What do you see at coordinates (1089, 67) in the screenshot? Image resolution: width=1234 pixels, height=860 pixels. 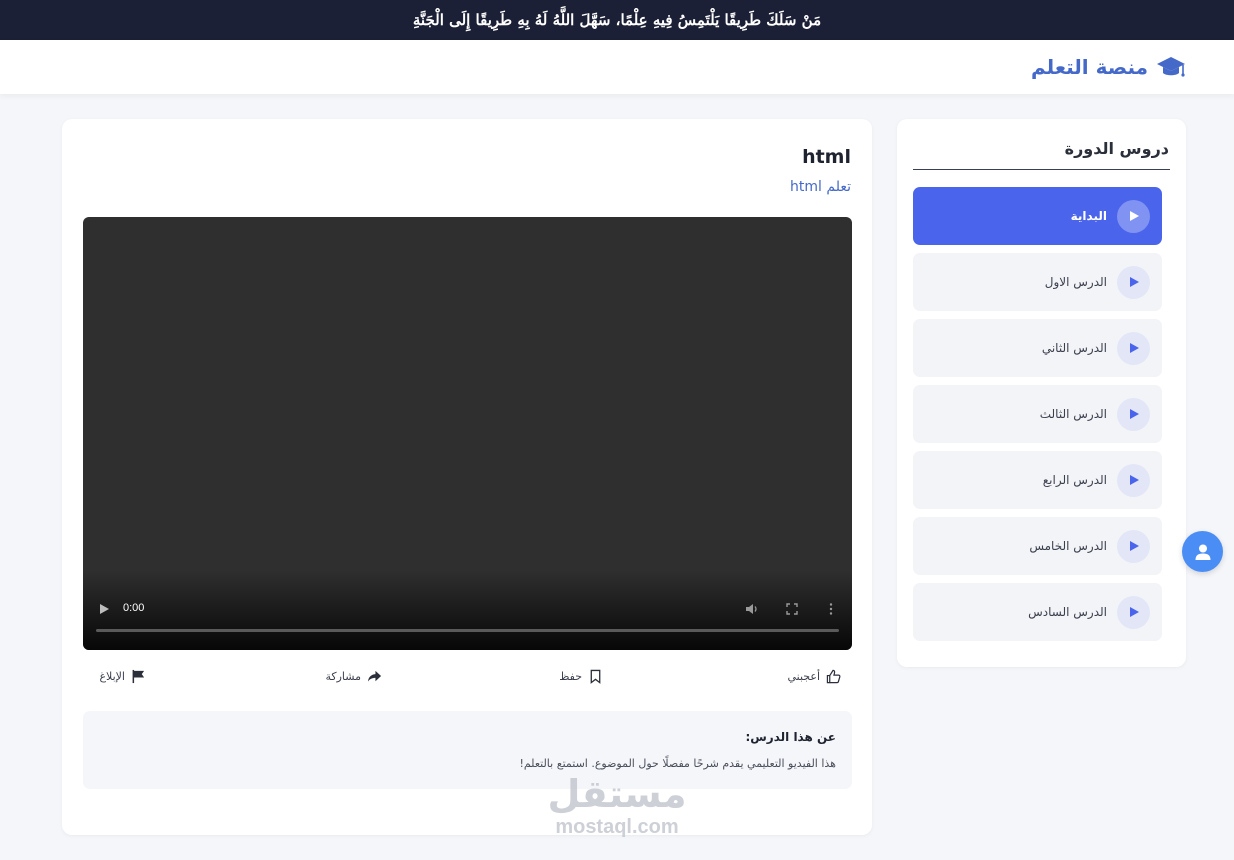 I see `brand-name: منصة التعلم` at bounding box center [1089, 67].